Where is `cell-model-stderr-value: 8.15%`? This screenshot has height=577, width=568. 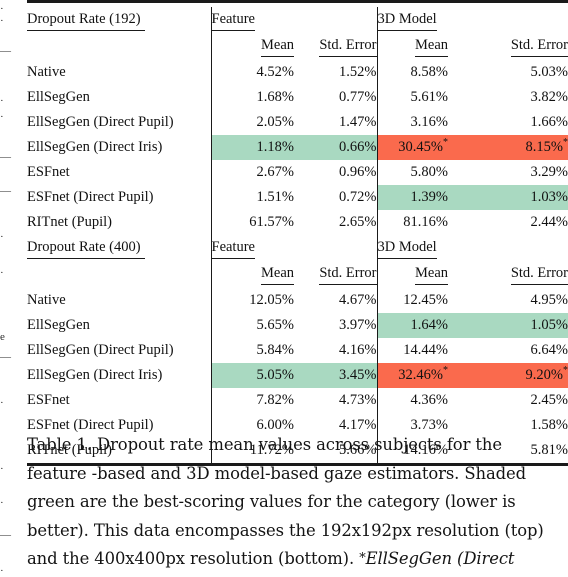 cell-model-stderr-value: 8.15% is located at coordinates (544, 147).